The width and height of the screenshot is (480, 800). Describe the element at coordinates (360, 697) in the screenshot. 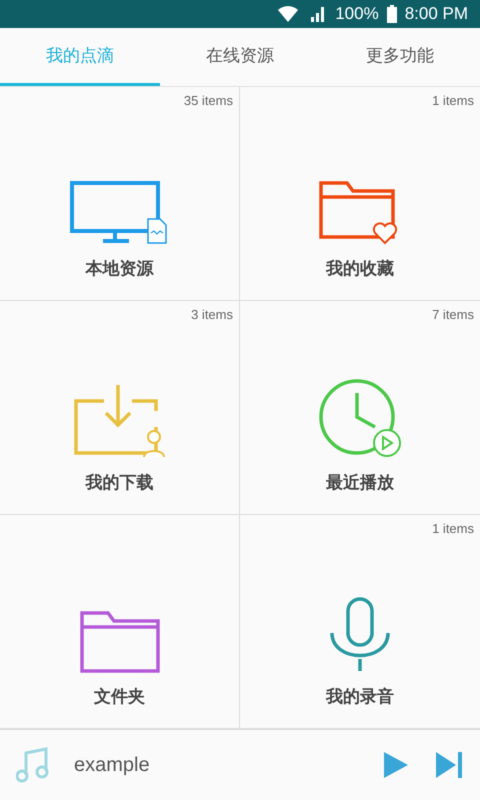

I see `tile-label: 我的录音` at that location.